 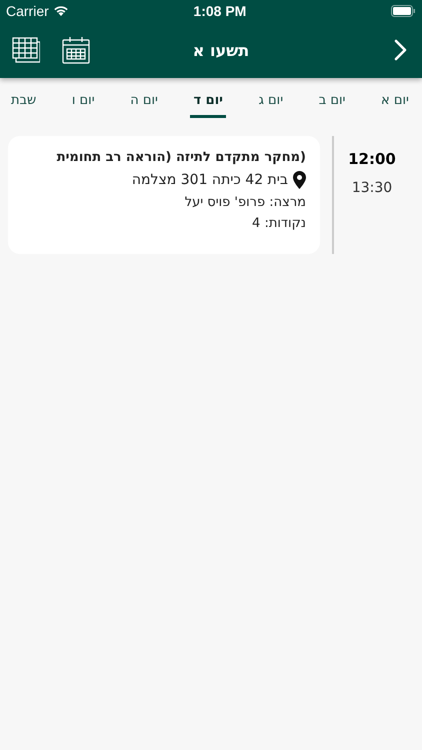 What do you see at coordinates (332, 104) in the screenshot?
I see `day-tab: יום ב` at bounding box center [332, 104].